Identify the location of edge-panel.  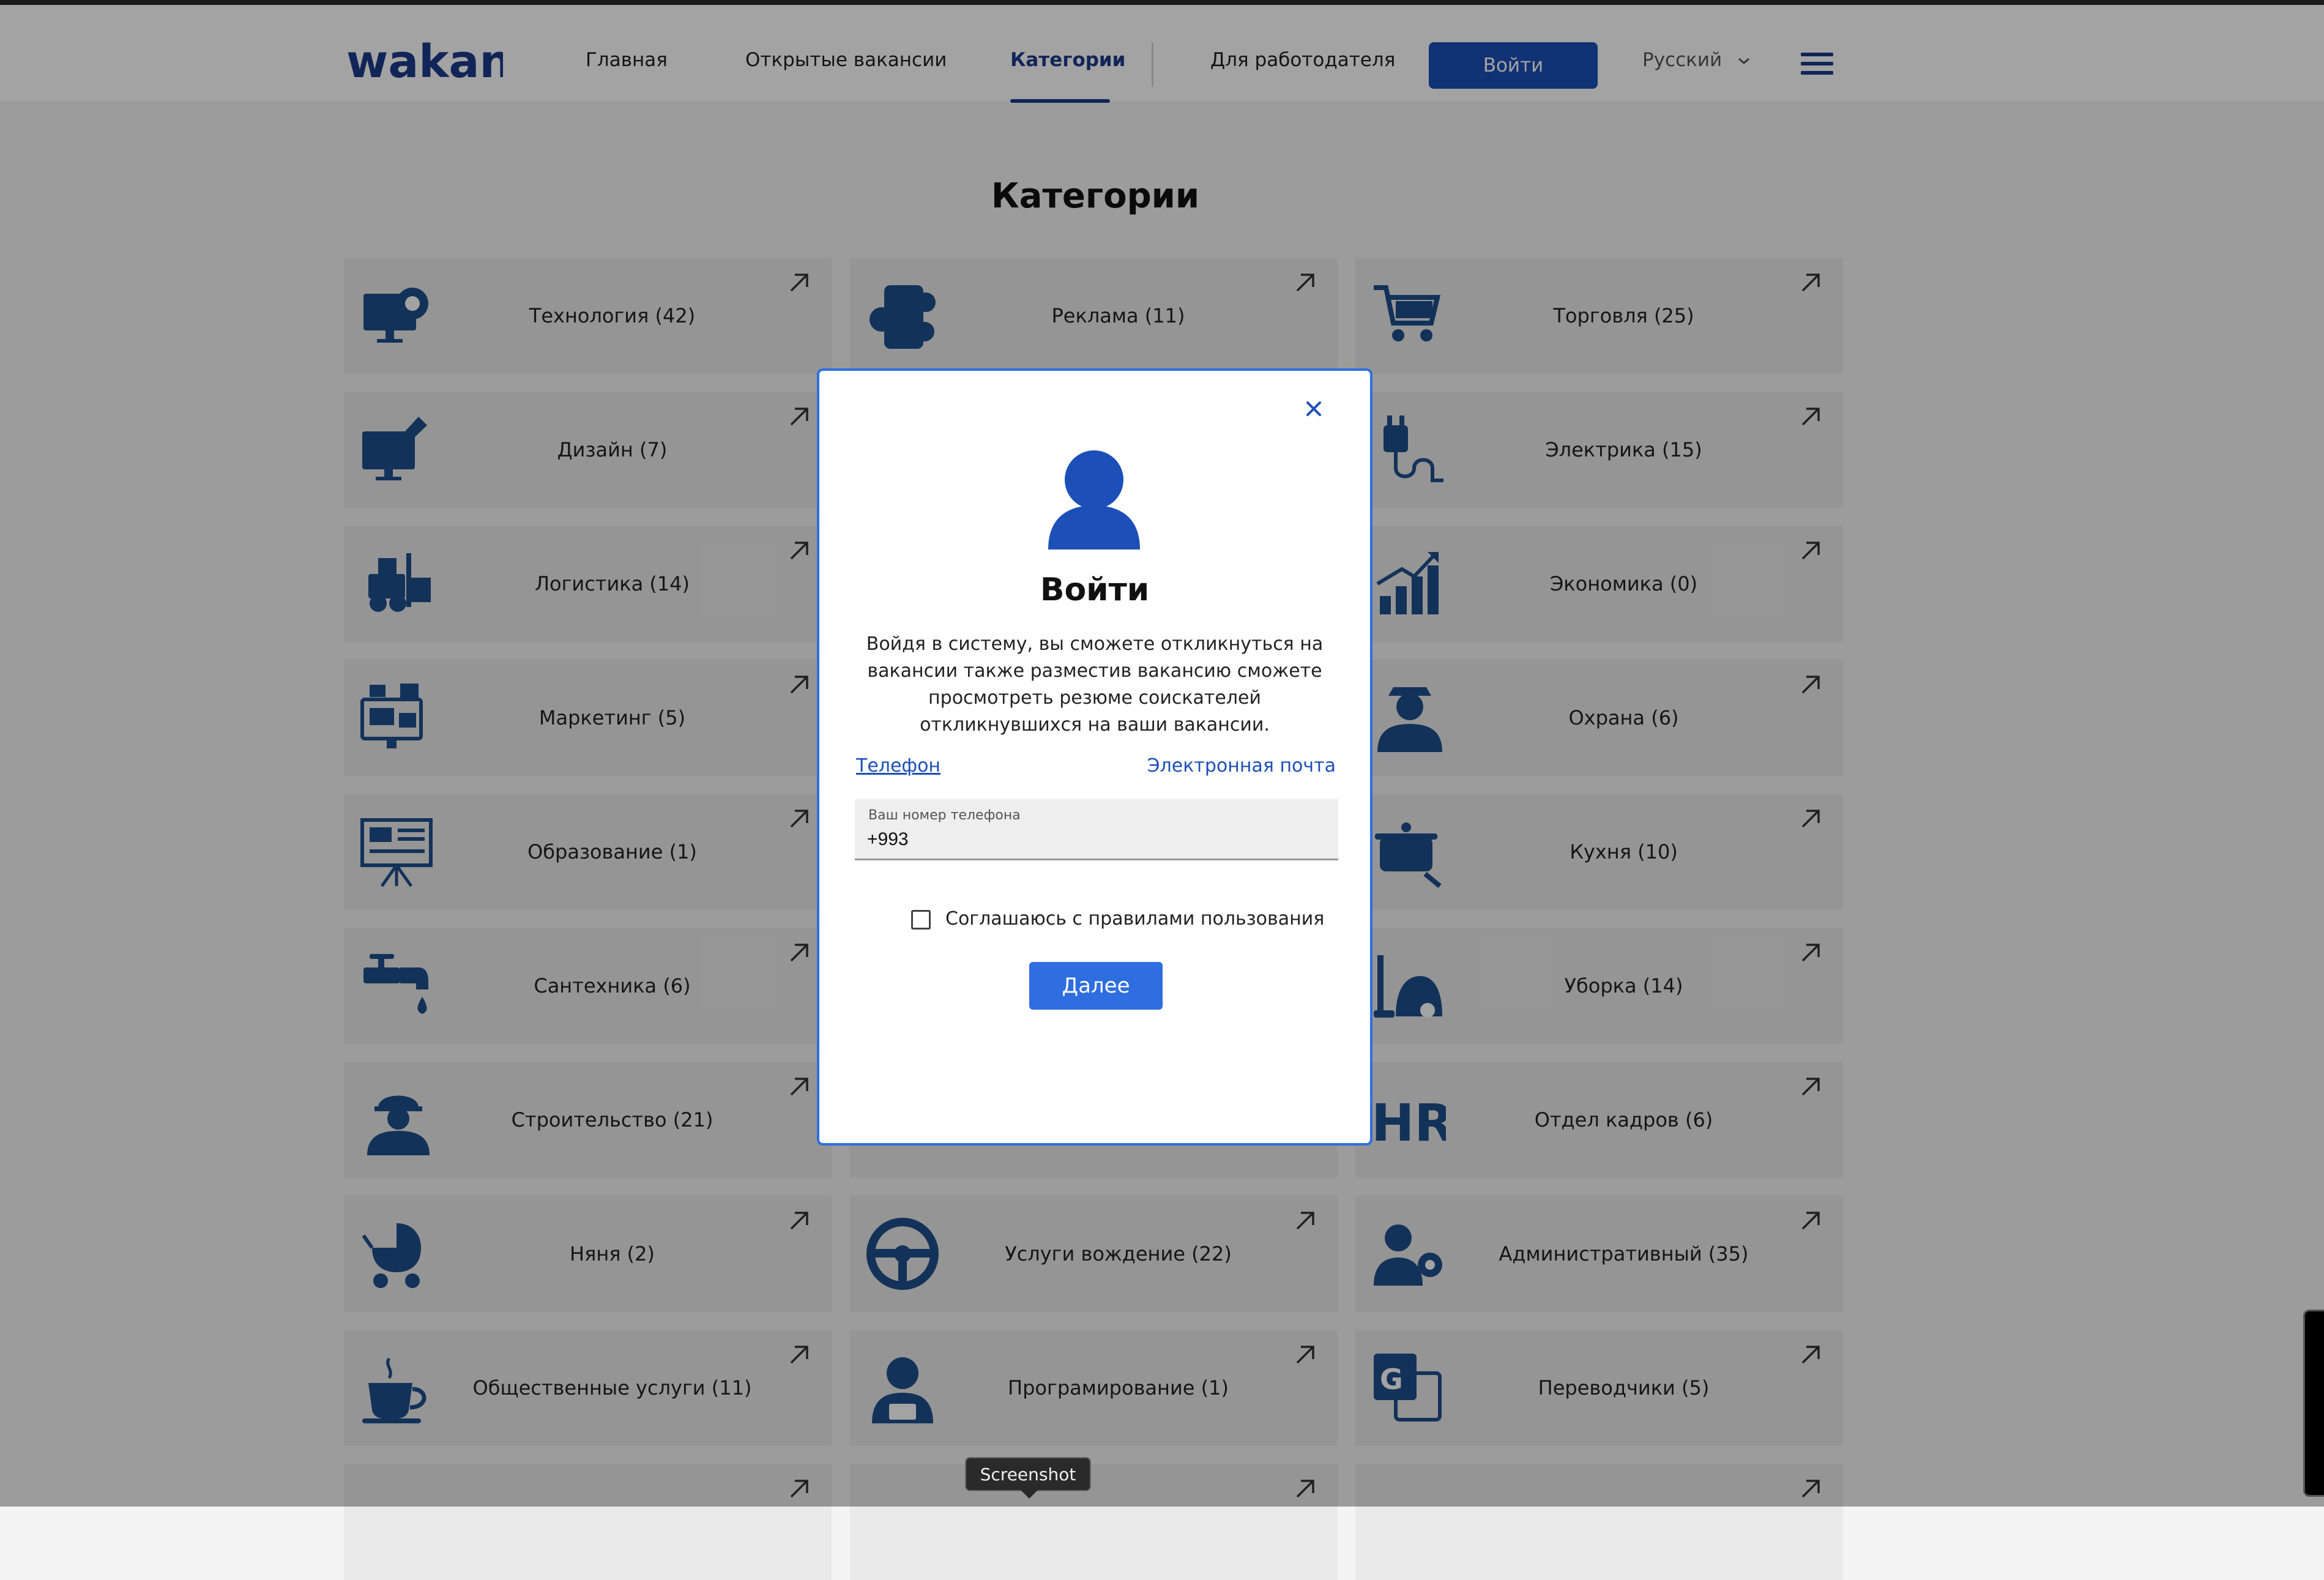
(2313, 1404).